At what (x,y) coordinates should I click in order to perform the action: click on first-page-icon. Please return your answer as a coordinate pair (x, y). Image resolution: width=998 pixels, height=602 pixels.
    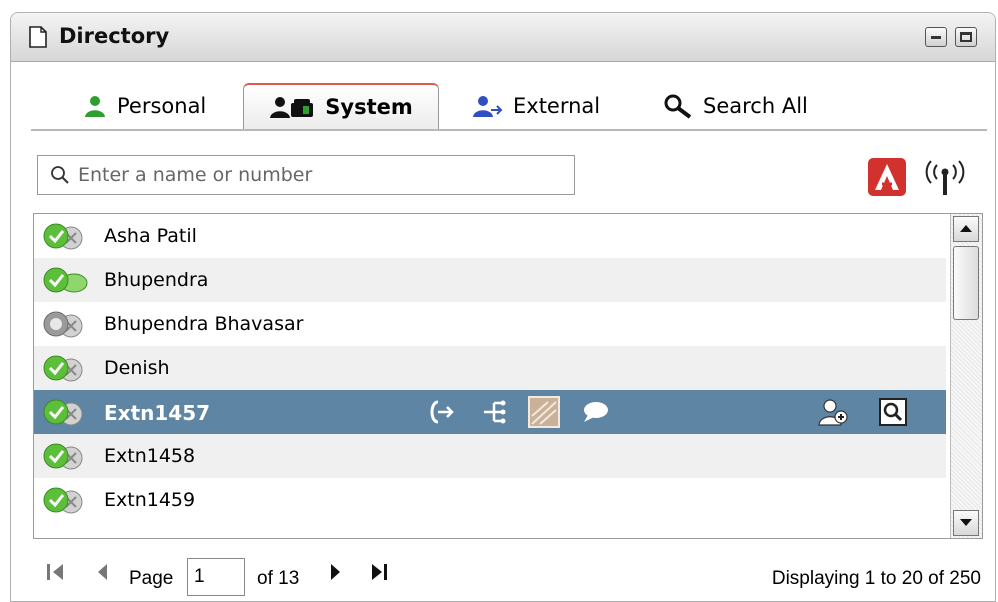
    Looking at the image, I should click on (56, 572).